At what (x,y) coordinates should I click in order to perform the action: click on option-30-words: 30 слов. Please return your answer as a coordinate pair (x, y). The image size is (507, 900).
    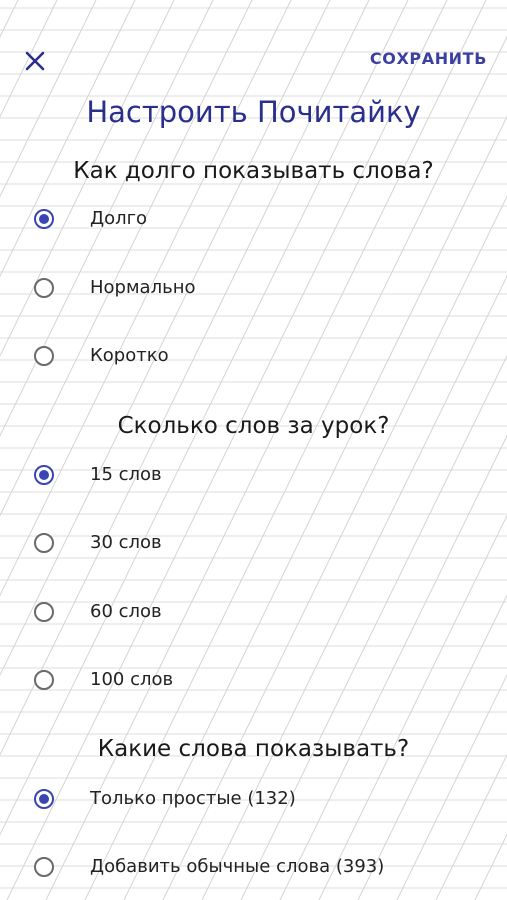
    Looking at the image, I should click on (253, 543).